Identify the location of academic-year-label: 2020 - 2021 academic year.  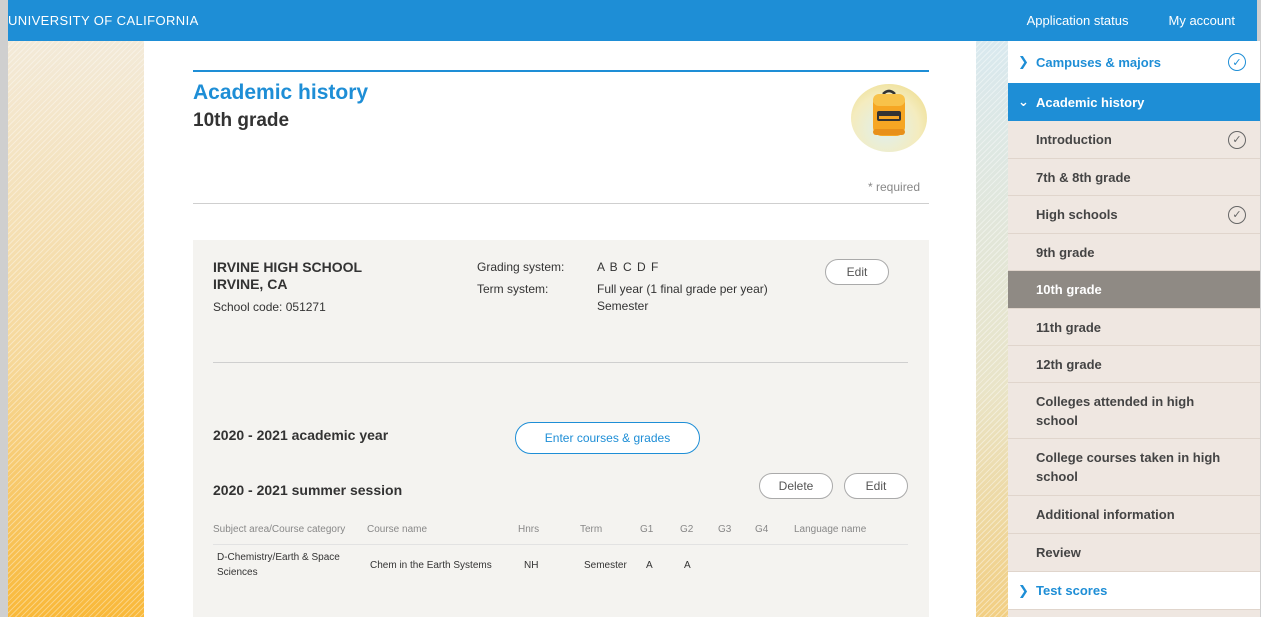
(301, 435).